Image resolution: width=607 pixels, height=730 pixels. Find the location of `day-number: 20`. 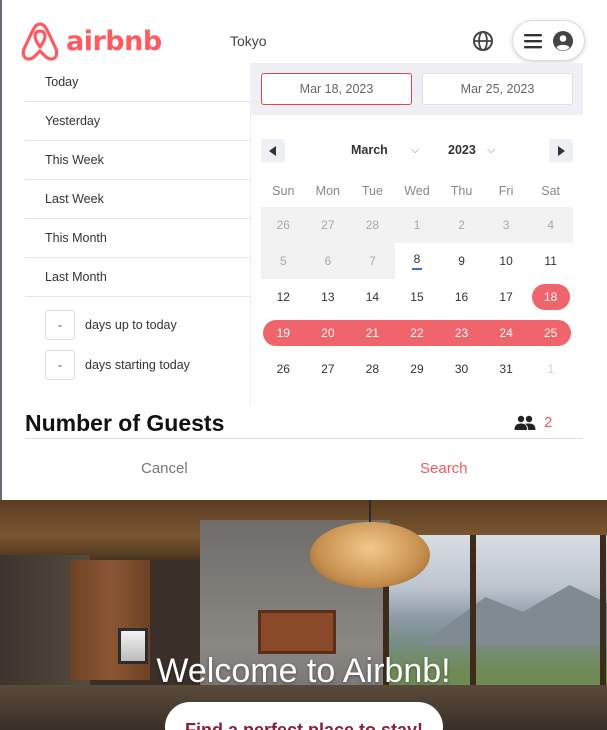

day-number: 20 is located at coordinates (328, 333).